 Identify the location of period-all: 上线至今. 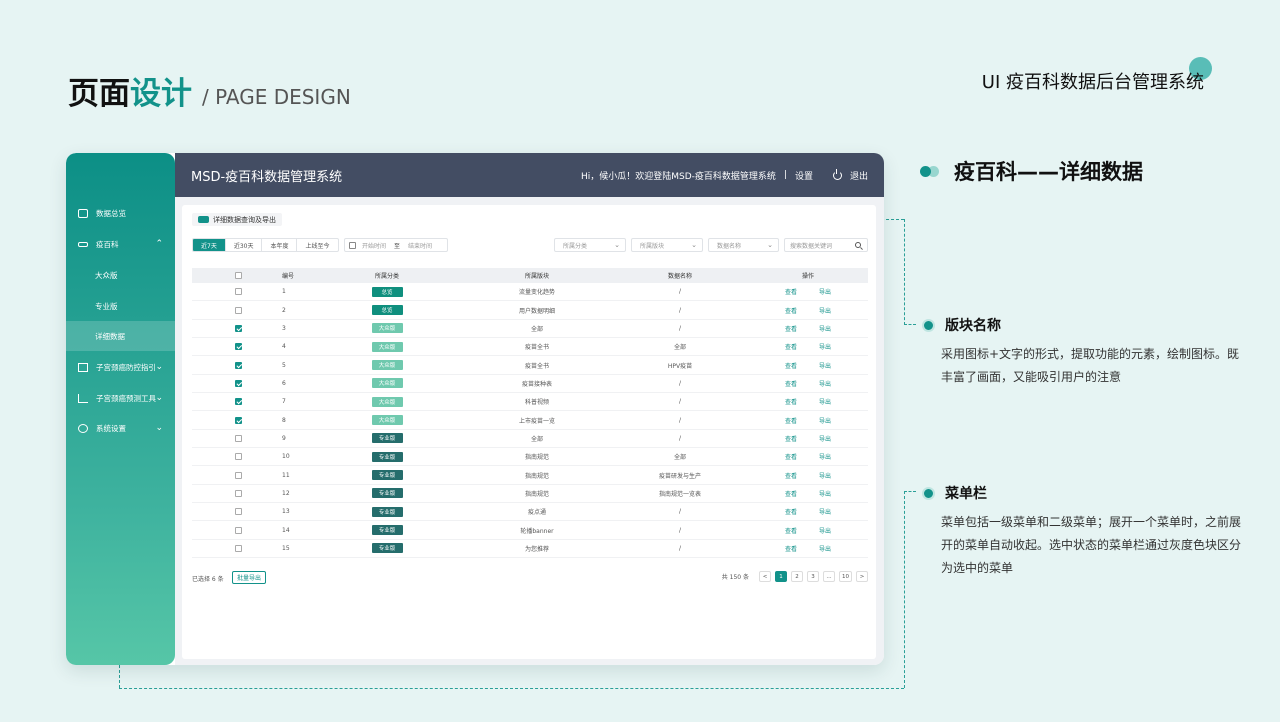
(317, 245).